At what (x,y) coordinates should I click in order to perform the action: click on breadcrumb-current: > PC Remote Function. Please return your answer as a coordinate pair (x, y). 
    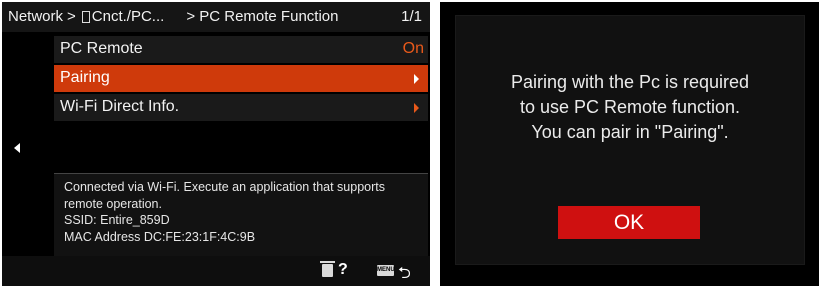
    Looking at the image, I should click on (262, 16).